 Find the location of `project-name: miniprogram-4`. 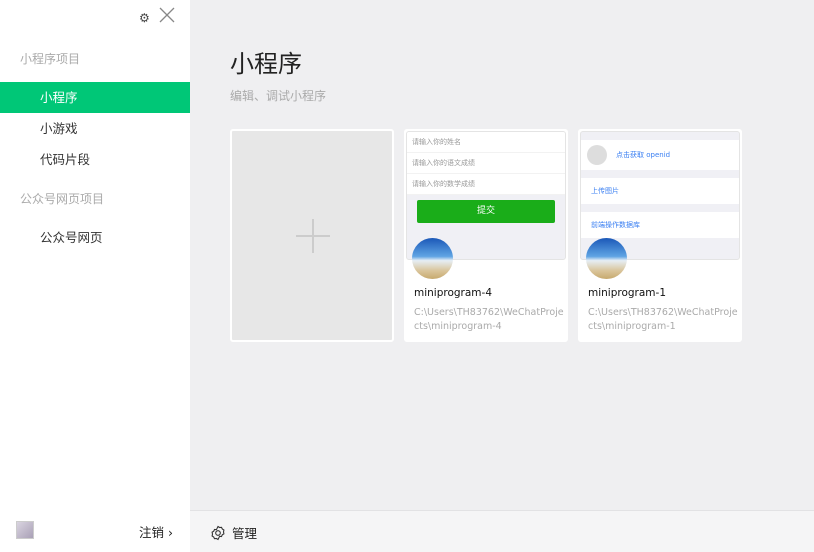

project-name: miniprogram-4 is located at coordinates (453, 293).